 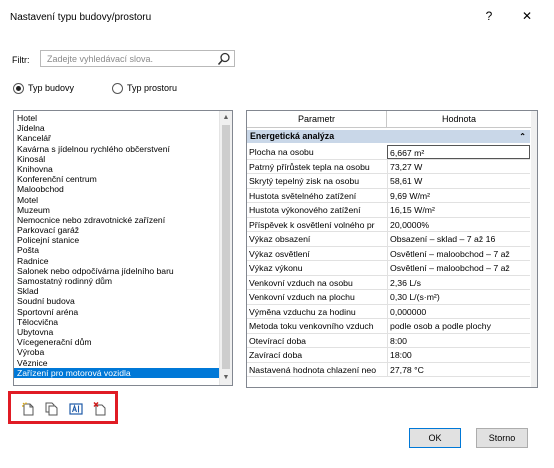 I want to click on table-row: Zavírací doba 18:00, so click(x=388, y=355).